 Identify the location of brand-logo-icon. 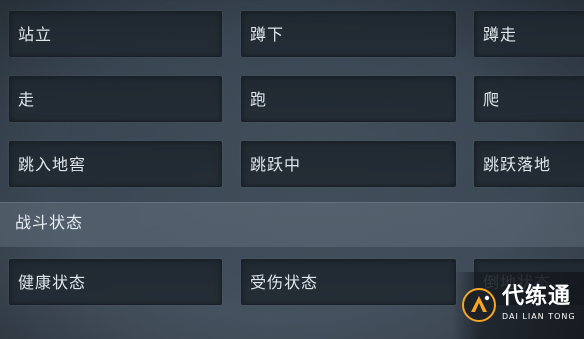
(479, 305).